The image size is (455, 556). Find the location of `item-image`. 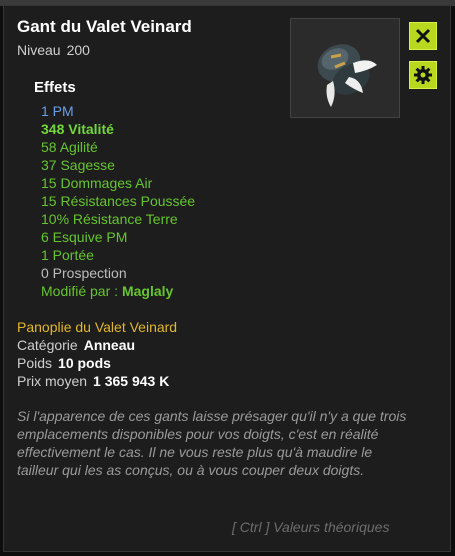

item-image is located at coordinates (345, 68).